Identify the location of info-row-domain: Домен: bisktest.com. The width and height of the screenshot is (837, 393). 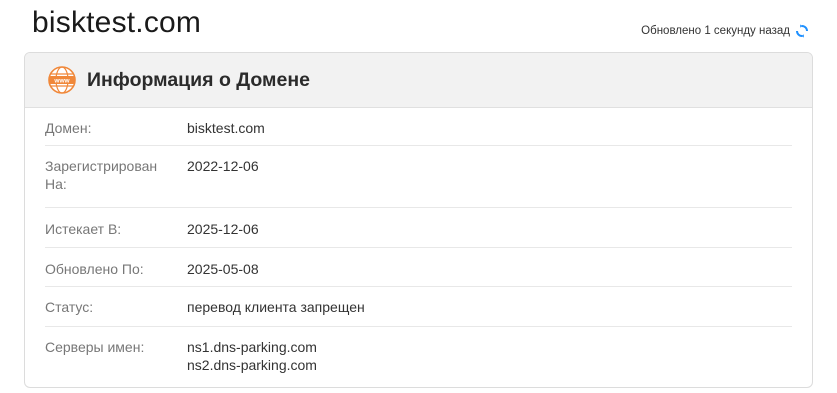
(418, 127).